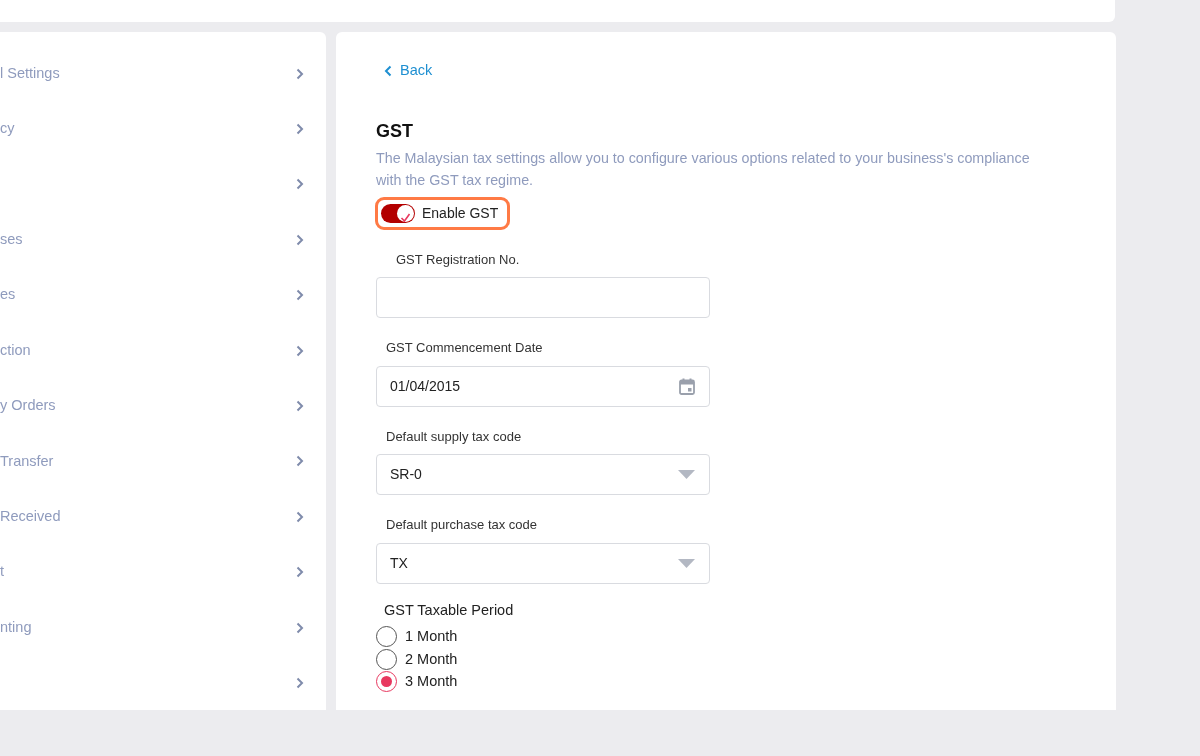  What do you see at coordinates (543, 386) in the screenshot?
I see `date-field: 01/04/2015` at bounding box center [543, 386].